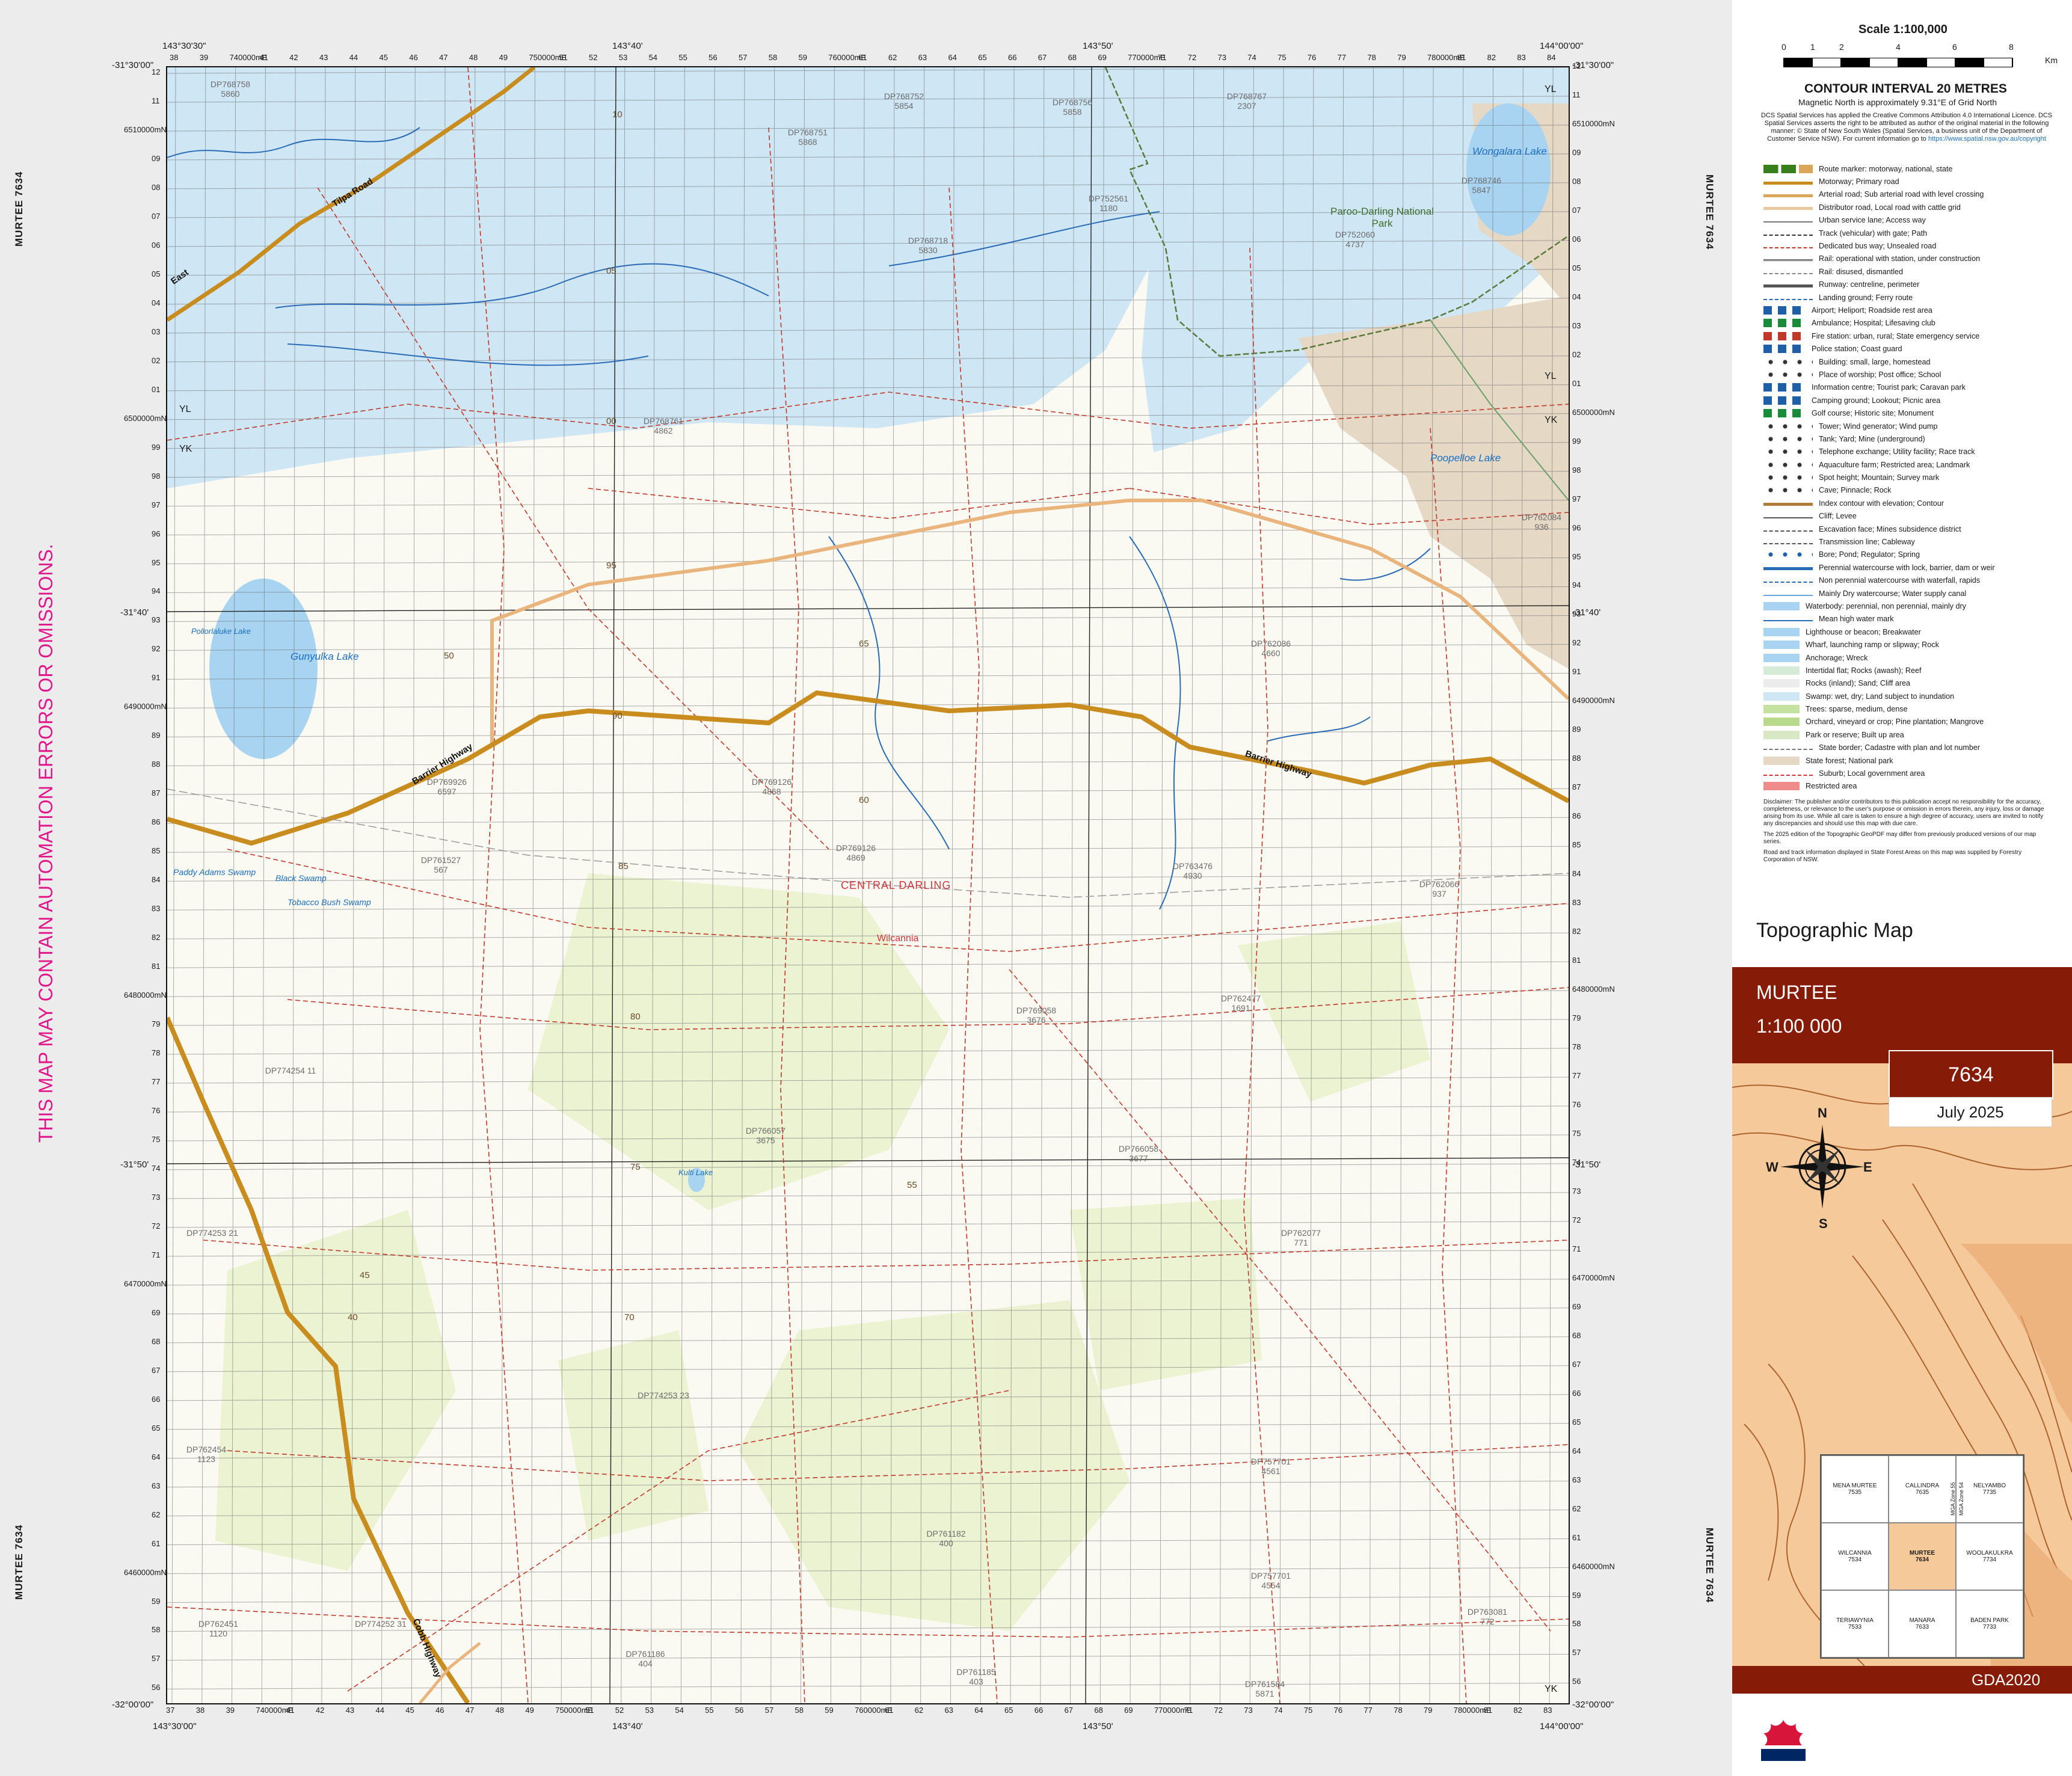 This screenshot has height=1776, width=2072. What do you see at coordinates (1547, 1710) in the screenshot?
I see `easting-tick-bottom: 83` at bounding box center [1547, 1710].